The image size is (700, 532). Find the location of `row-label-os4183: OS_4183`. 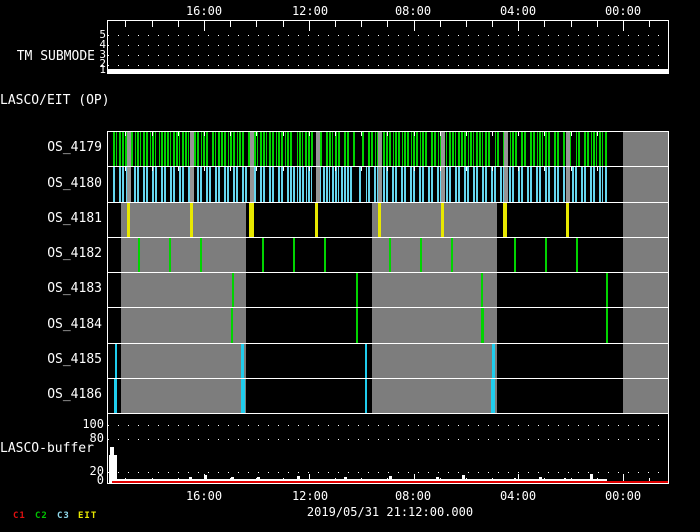

row-label-os4183: OS_4183 is located at coordinates (74, 288).